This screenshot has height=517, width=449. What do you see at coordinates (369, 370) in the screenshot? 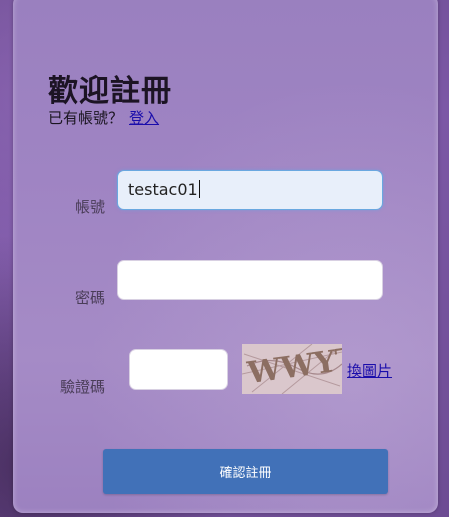
I see `refresh-captcha-link: 換圖片` at bounding box center [369, 370].